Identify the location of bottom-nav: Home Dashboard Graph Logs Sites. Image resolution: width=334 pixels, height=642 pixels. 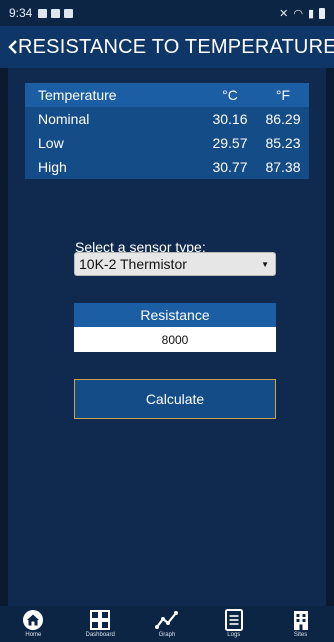
(167, 624).